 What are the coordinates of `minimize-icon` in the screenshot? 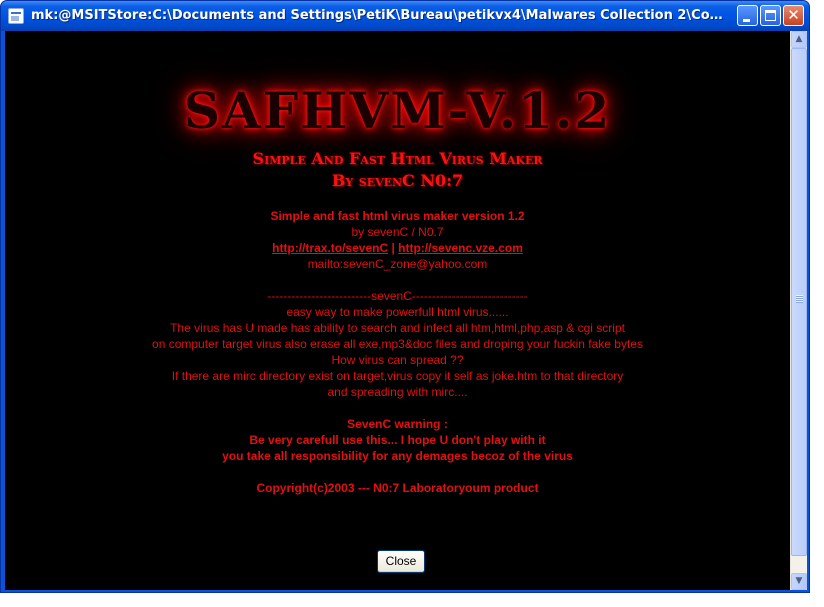 It's located at (746, 20).